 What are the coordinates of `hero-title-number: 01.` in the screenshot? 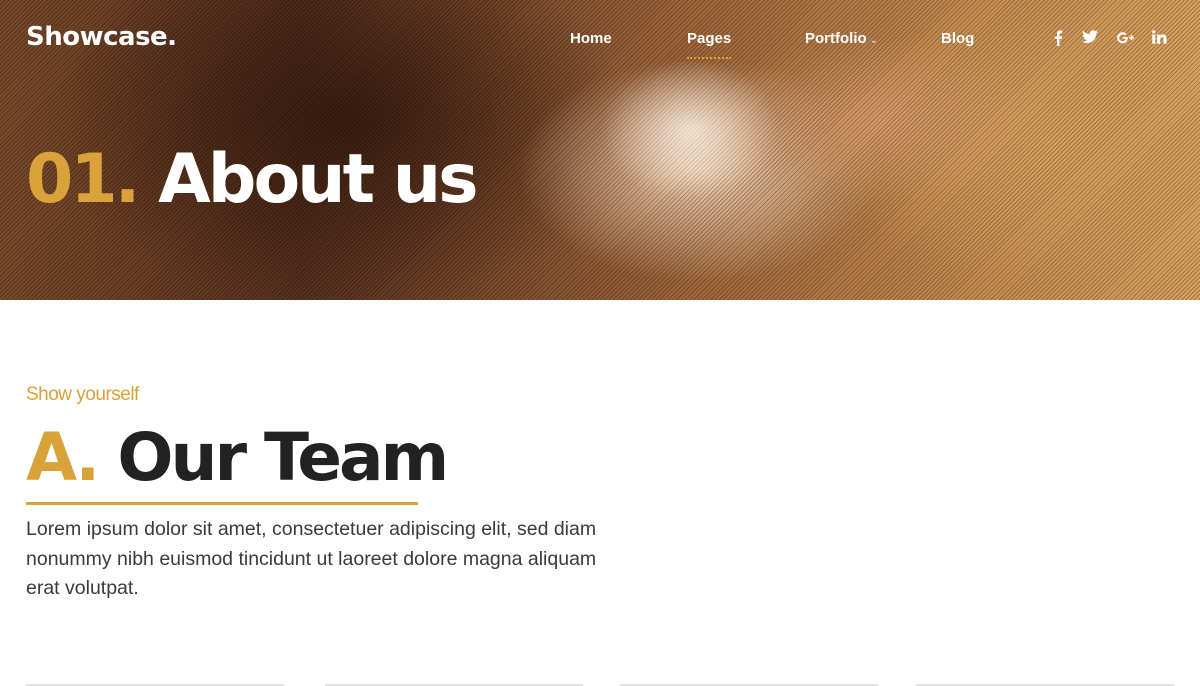 It's located at (83, 179).